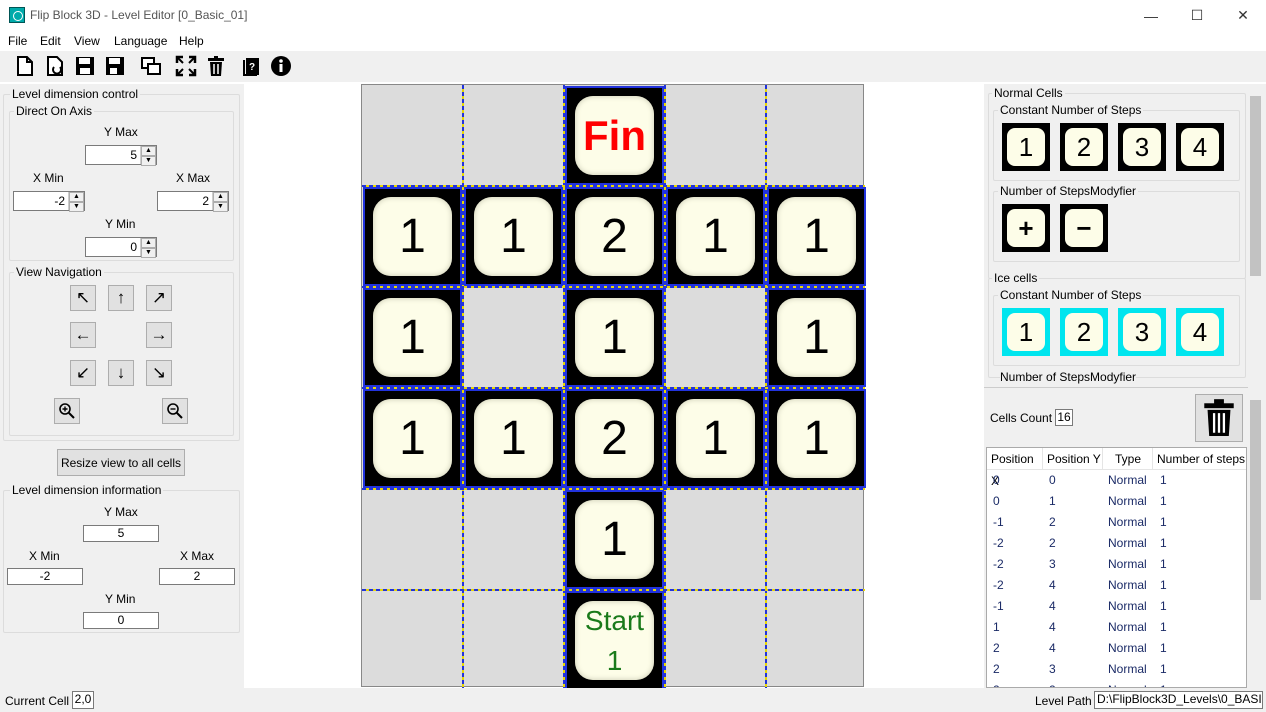 The image size is (1266, 712). What do you see at coordinates (121, 373) in the screenshot?
I see `nav-down-icon: ↓` at bounding box center [121, 373].